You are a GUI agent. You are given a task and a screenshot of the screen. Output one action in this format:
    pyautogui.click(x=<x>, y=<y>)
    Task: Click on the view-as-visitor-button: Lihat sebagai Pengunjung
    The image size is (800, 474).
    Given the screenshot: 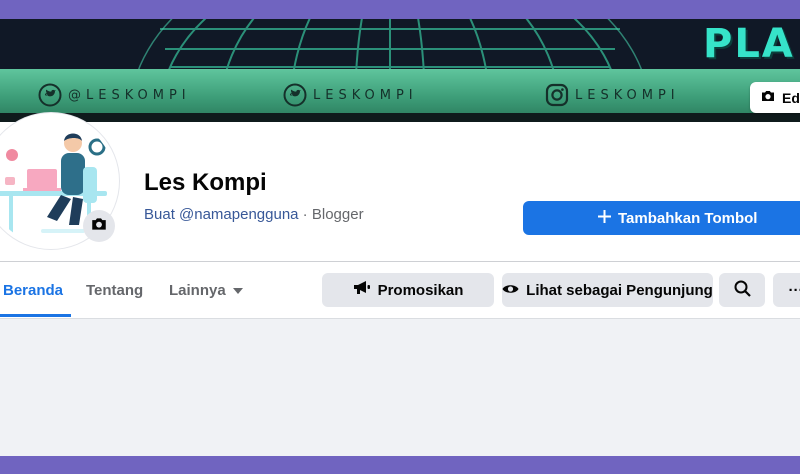 What is the action you would take?
    pyautogui.click(x=607, y=290)
    